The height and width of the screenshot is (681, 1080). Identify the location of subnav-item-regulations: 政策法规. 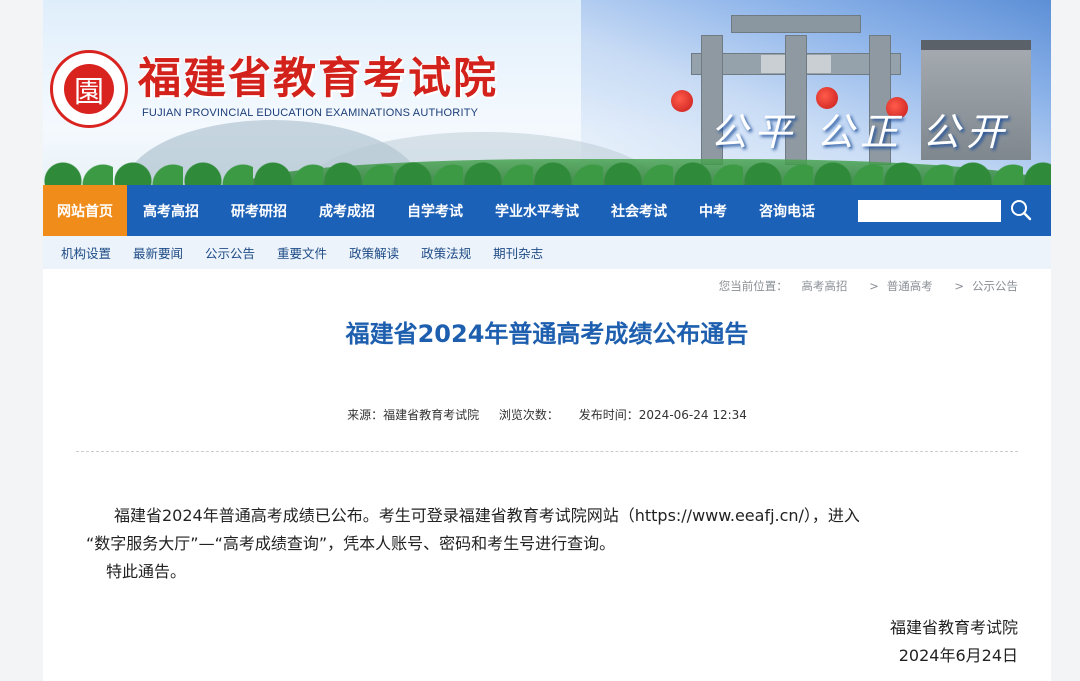
(446, 252).